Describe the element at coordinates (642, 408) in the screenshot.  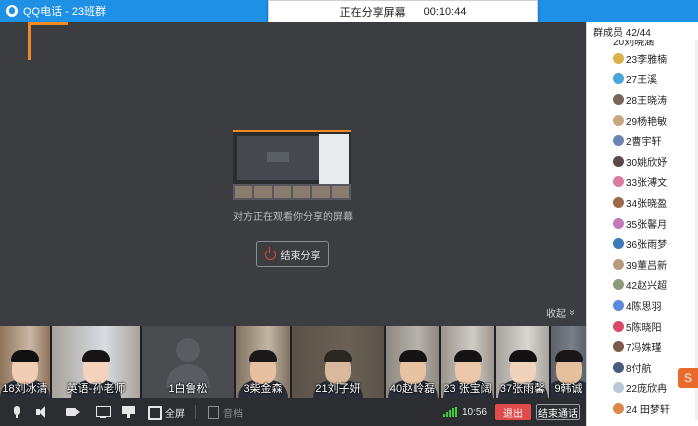
I see `member-item: 24 田梦轩` at that location.